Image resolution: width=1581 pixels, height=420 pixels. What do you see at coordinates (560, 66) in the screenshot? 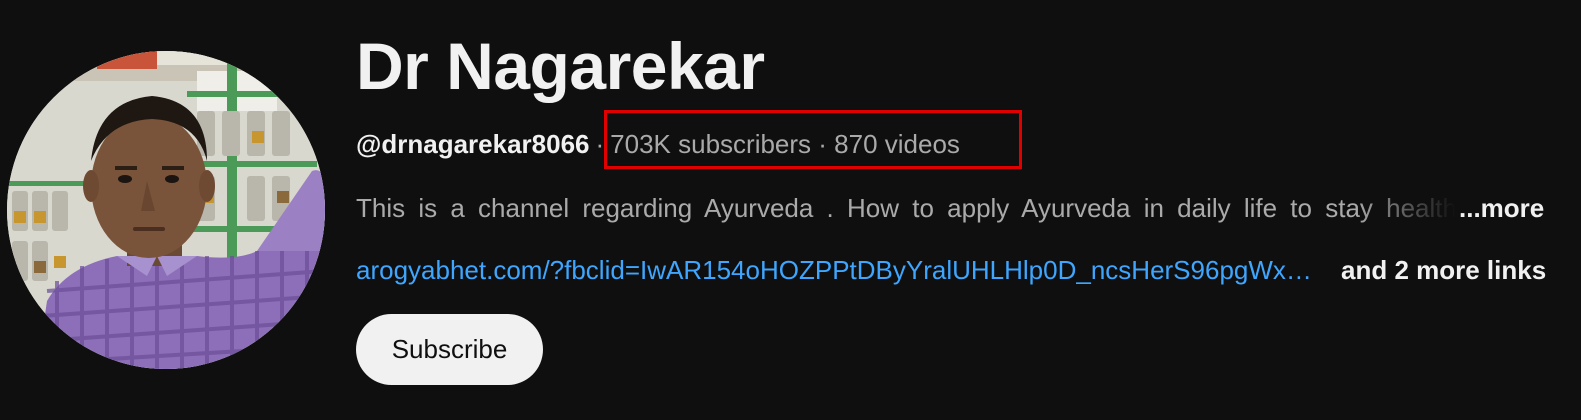
I see `channel-title: Dr Nagarekar` at bounding box center [560, 66].